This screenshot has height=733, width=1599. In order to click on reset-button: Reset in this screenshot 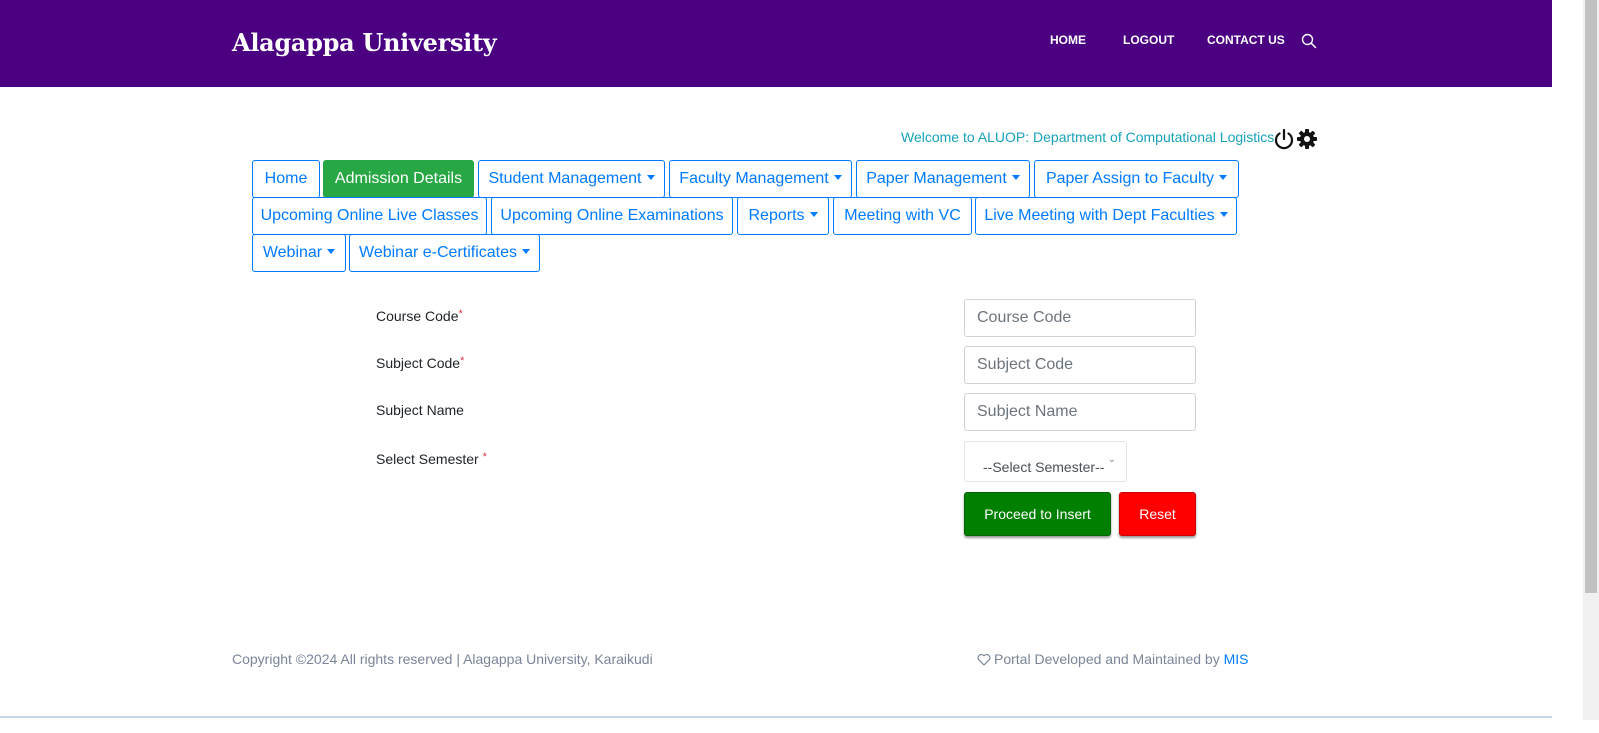, I will do `click(1157, 514)`.